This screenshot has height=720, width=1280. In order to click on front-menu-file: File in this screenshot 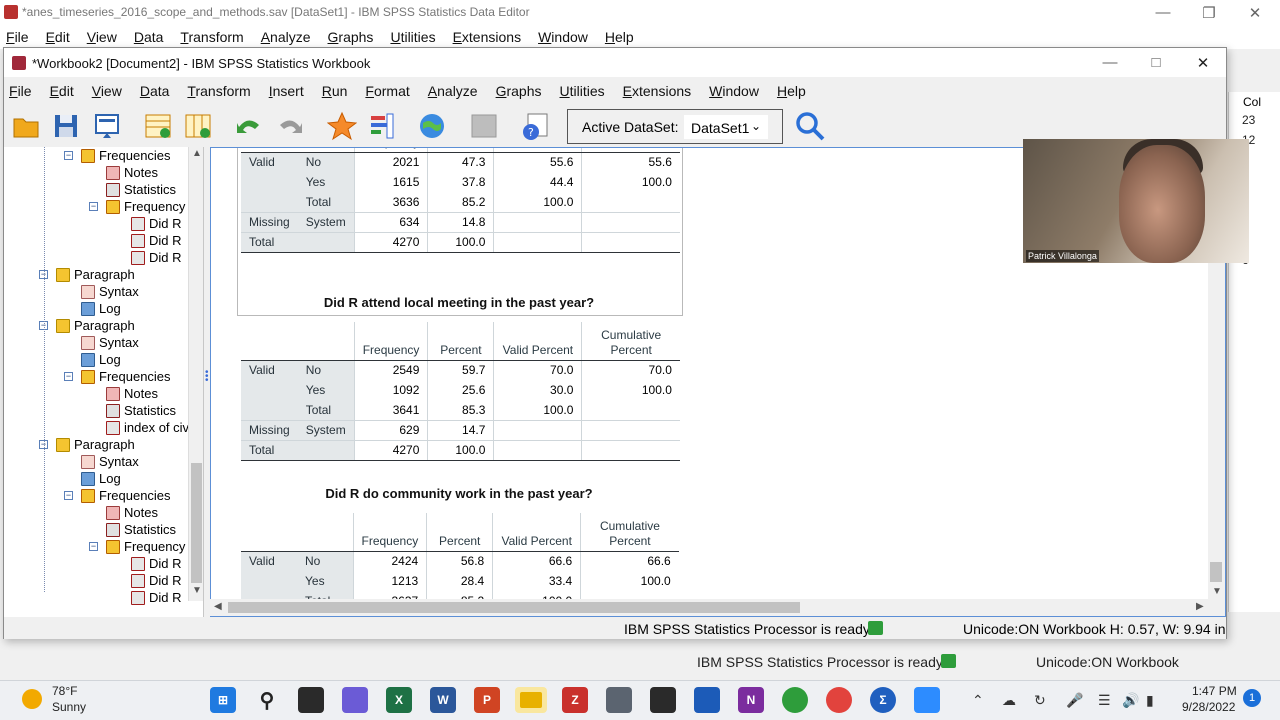, I will do `click(20, 91)`.